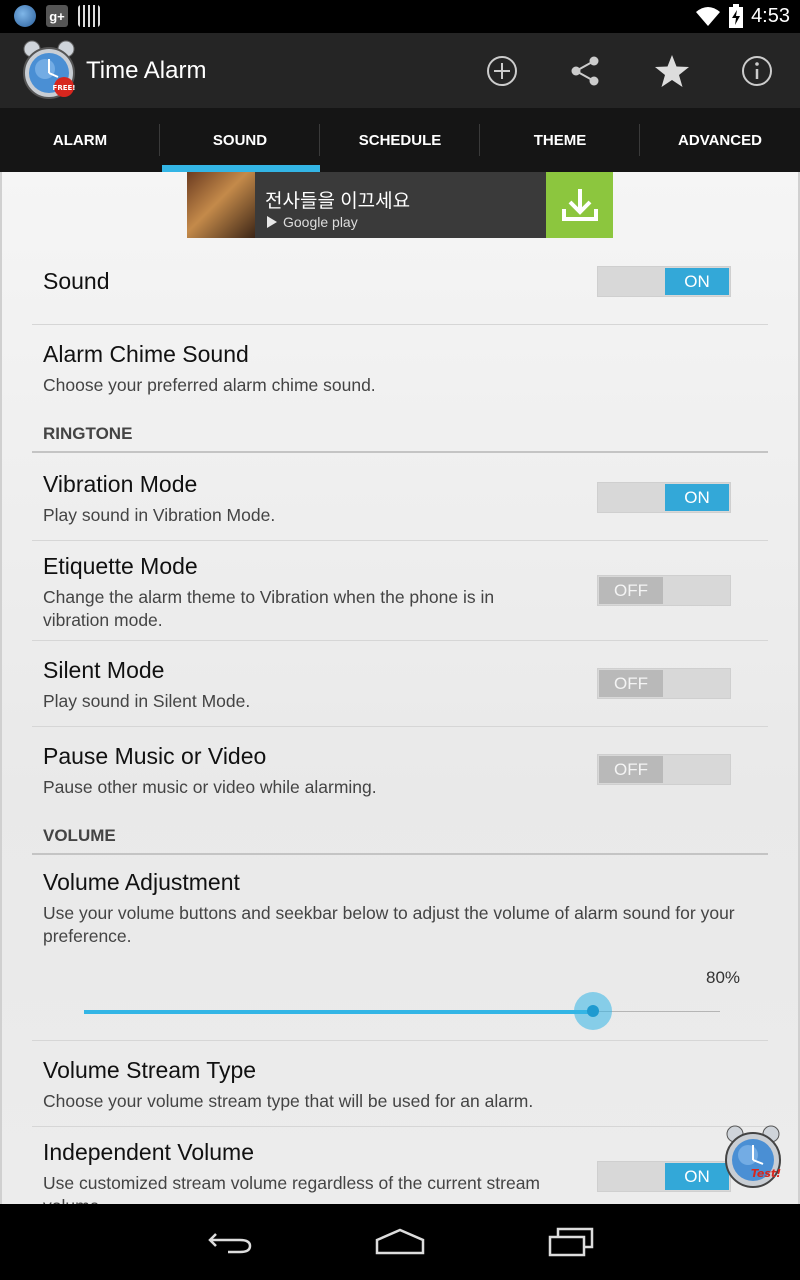  What do you see at coordinates (664, 590) in the screenshot?
I see `etiquette-mode-toggle: OFF` at bounding box center [664, 590].